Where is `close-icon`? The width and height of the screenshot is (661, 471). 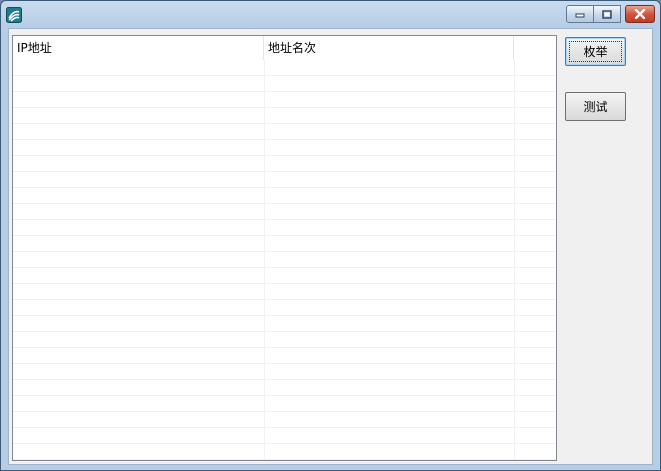 close-icon is located at coordinates (640, 14).